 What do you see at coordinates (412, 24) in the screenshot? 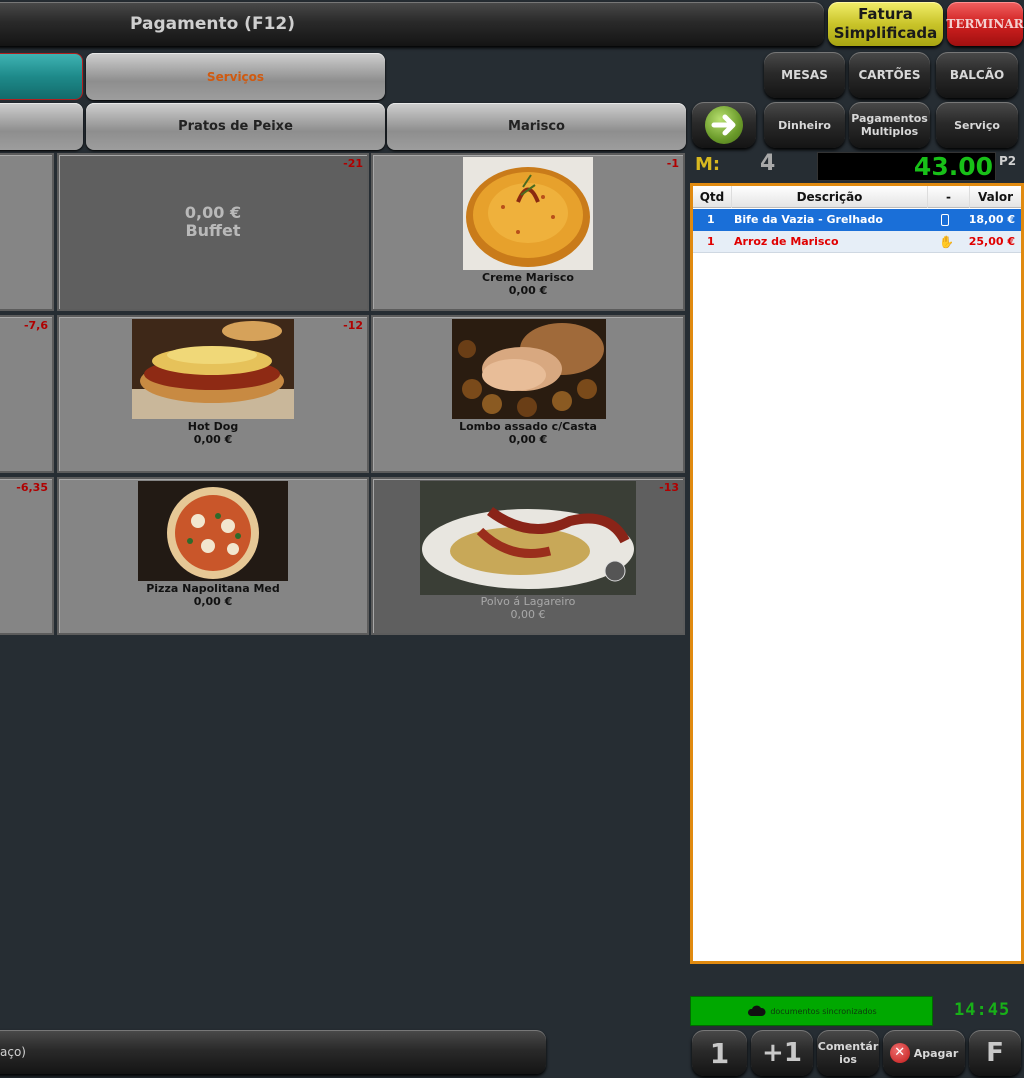
I see `title-bar: Pagamento (F12)` at bounding box center [412, 24].